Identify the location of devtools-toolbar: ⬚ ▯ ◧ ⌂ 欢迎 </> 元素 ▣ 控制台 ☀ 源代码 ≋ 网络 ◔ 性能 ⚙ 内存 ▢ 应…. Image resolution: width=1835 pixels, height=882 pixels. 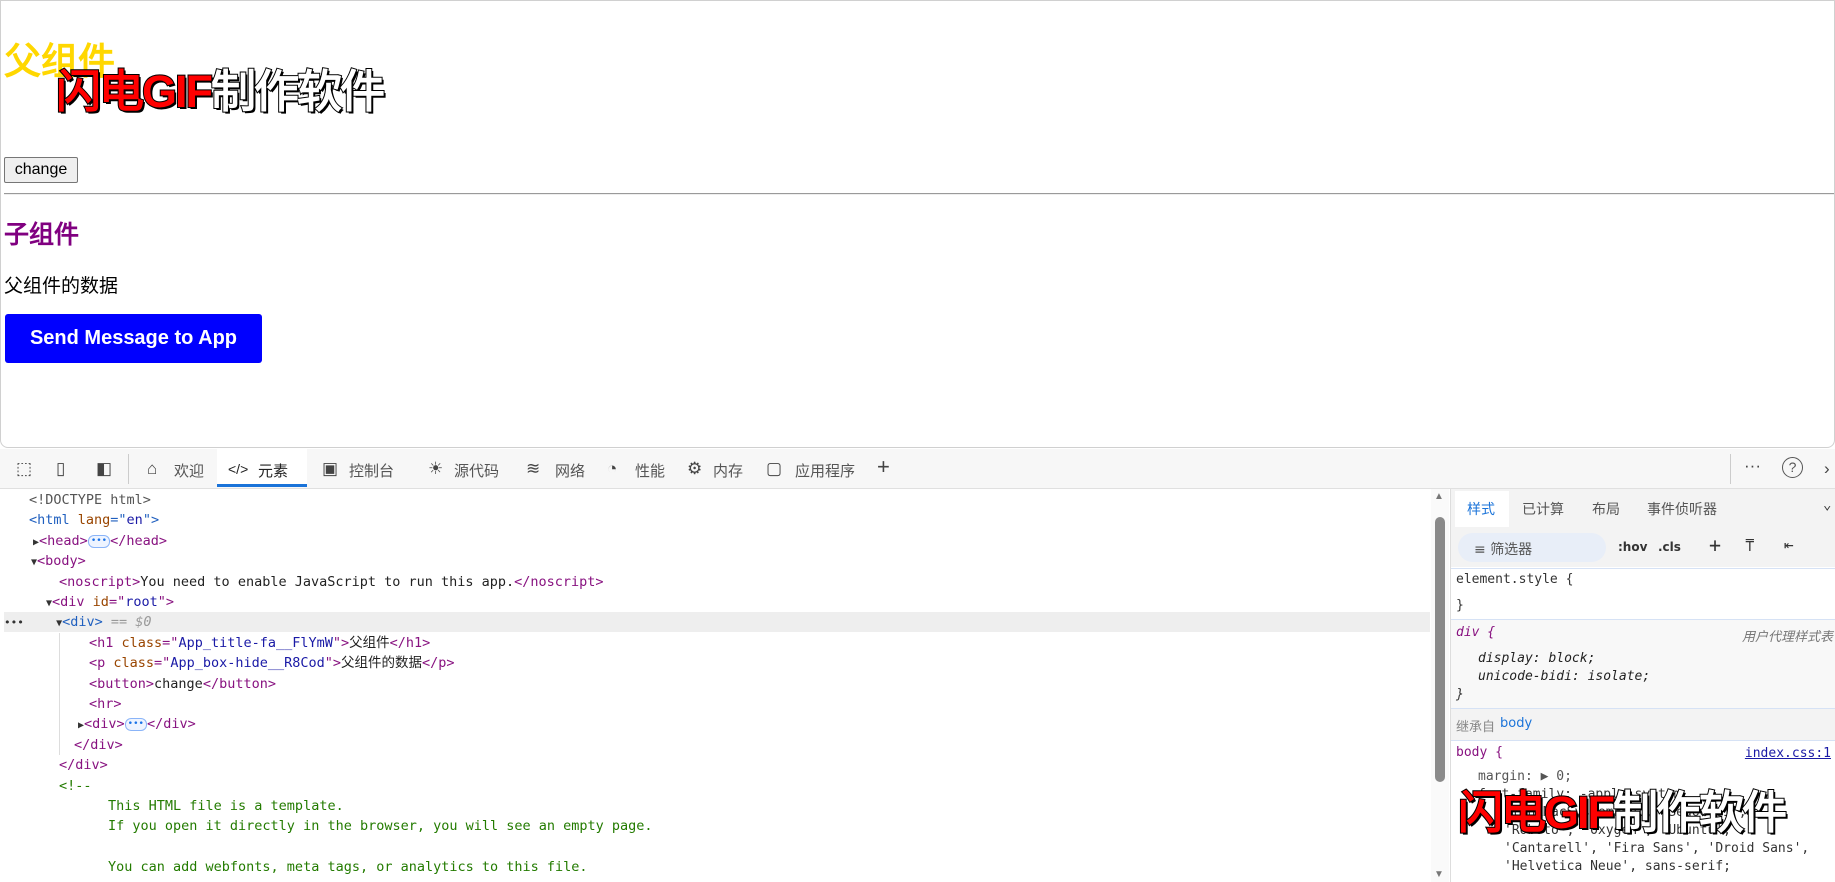
(917, 469).